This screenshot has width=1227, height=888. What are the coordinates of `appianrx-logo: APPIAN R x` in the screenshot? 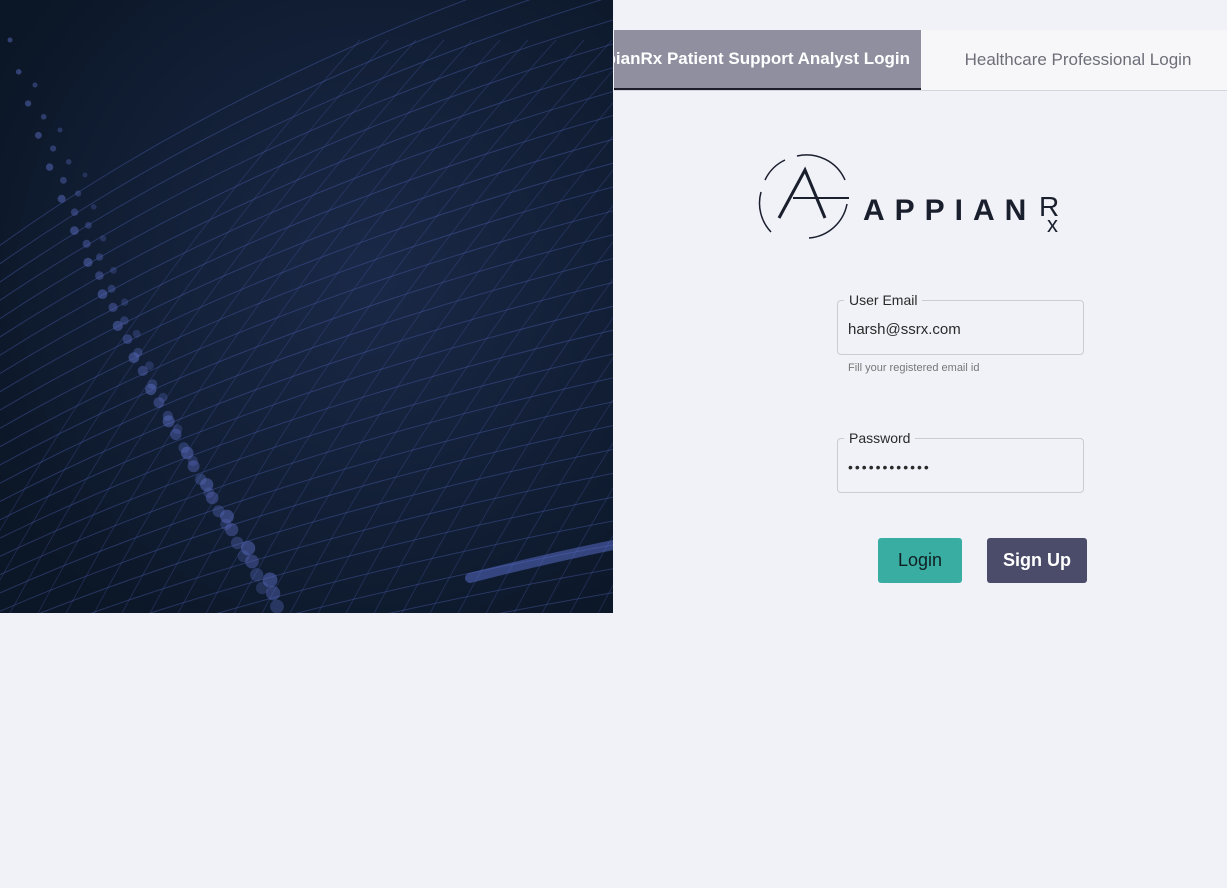 It's located at (912, 197).